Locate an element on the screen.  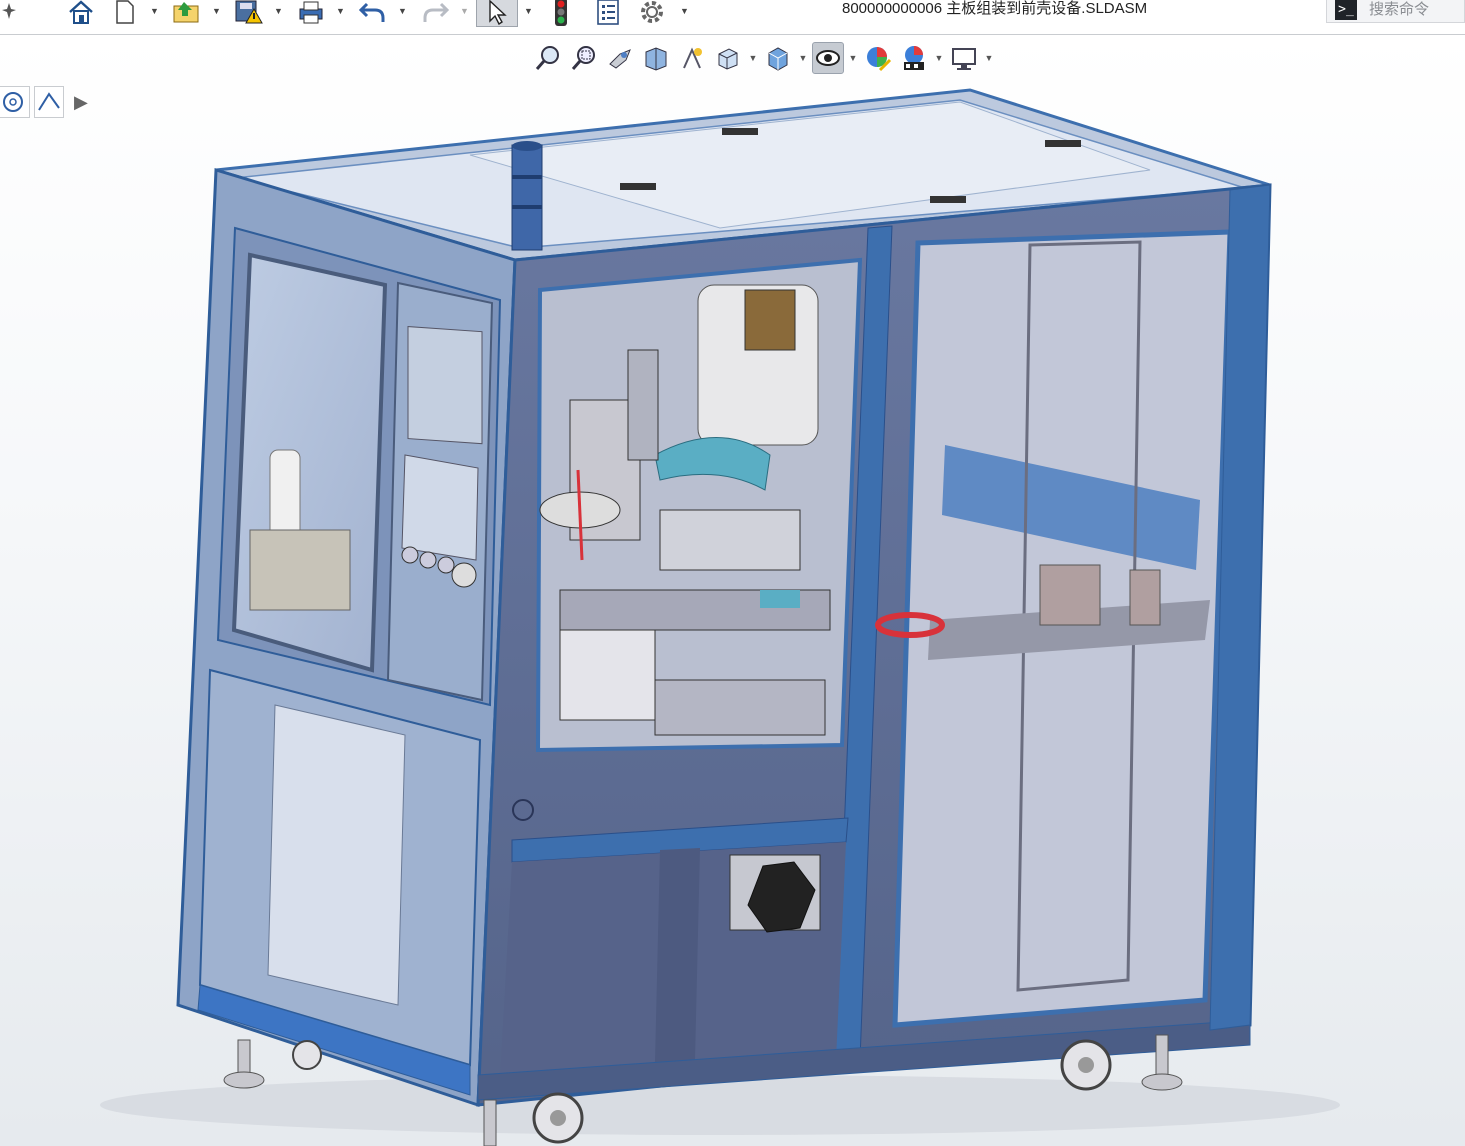
save-warning-icon is located at coordinates (249, 13).